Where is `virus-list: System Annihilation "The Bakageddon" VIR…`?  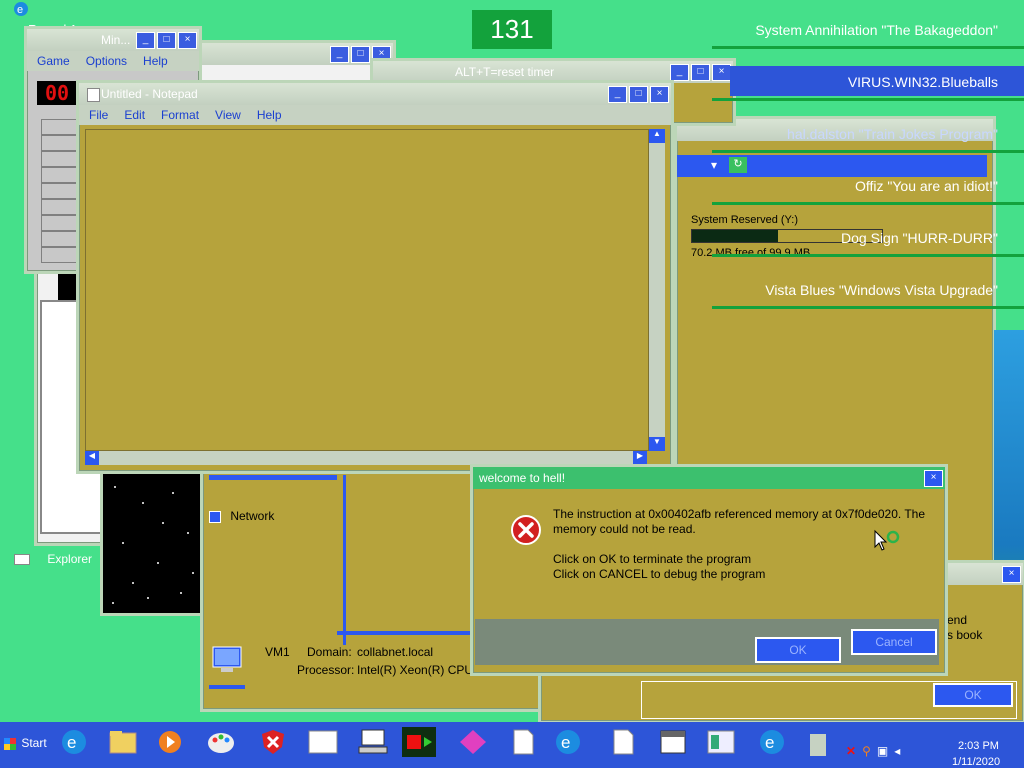 virus-list: System Annihilation "The Bakageddon" VIR… is located at coordinates (862, 160).